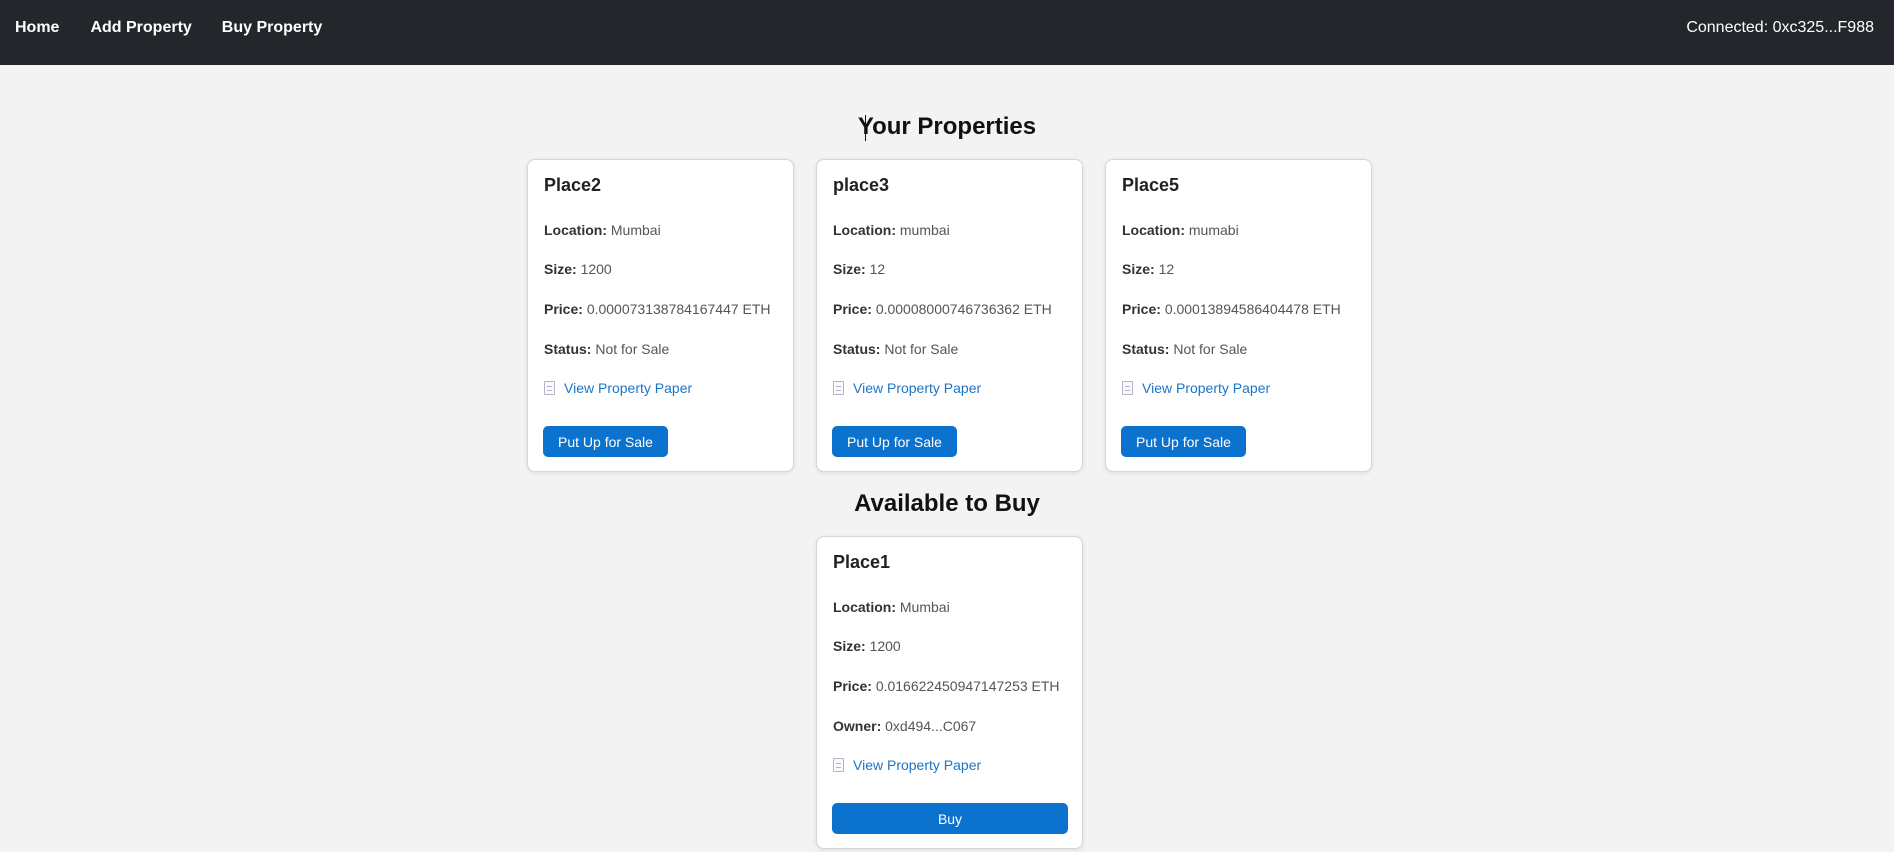  Describe the element at coordinates (1151, 185) in the screenshot. I see `property-name: Place5` at that location.